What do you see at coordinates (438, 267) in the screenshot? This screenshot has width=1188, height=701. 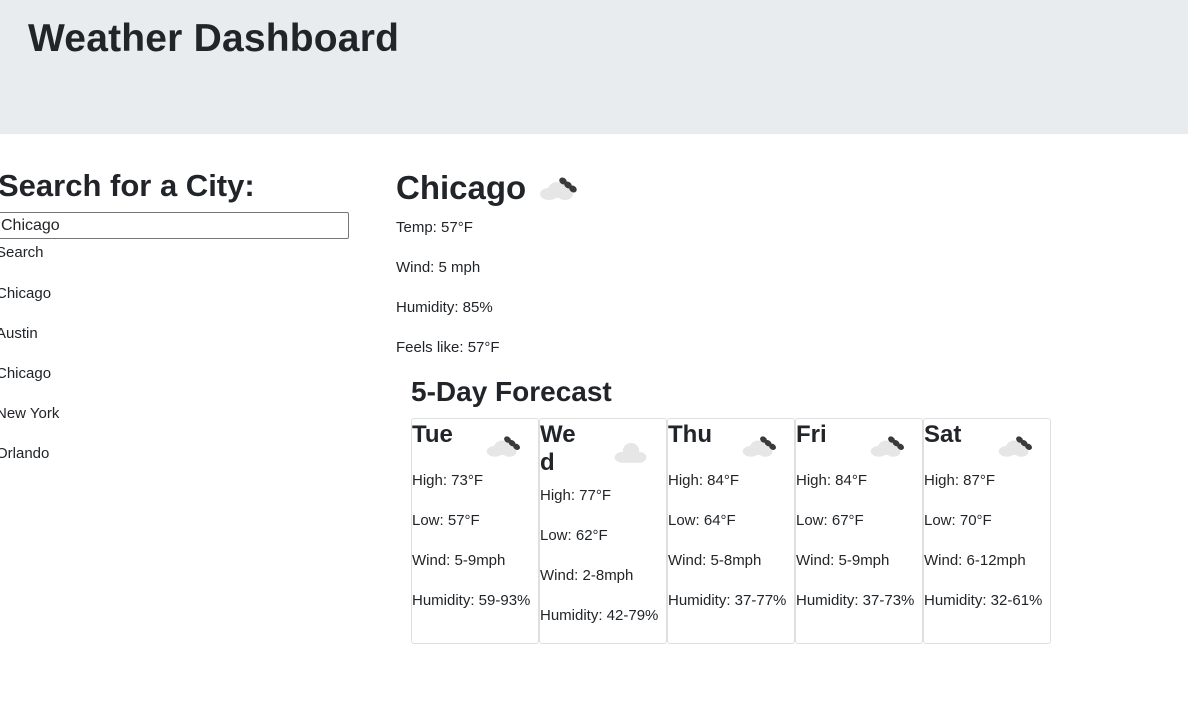 I see `current-wind: Wind: 5 mph` at bounding box center [438, 267].